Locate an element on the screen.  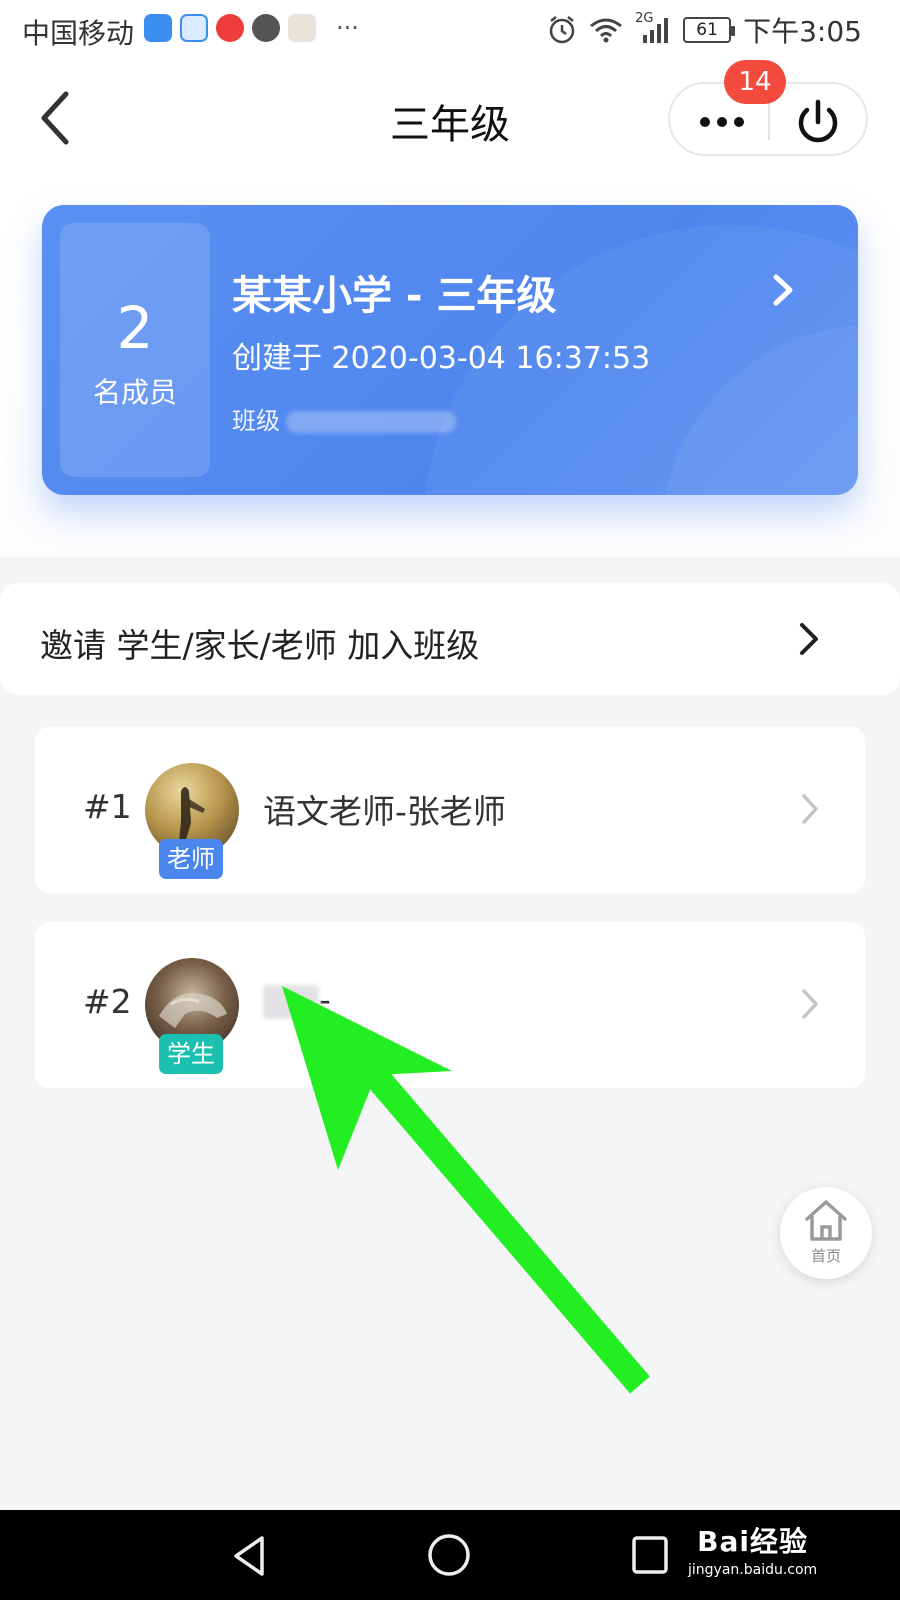
invite-label: 邀请 学生/家长/老师 加入班级 is located at coordinates (260, 645).